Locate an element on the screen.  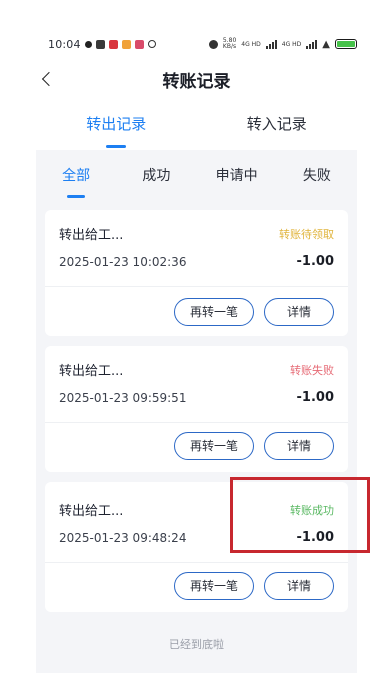
record-datetime: 2025-01-23 09:48:24 is located at coordinates (123, 537).